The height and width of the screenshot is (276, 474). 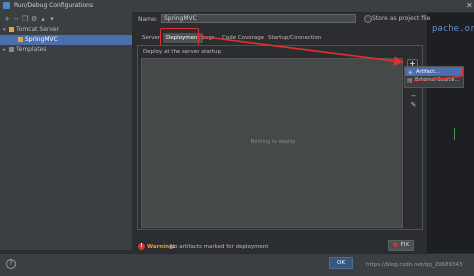 I want to click on fix-button: ● FIX, so click(x=401, y=245).